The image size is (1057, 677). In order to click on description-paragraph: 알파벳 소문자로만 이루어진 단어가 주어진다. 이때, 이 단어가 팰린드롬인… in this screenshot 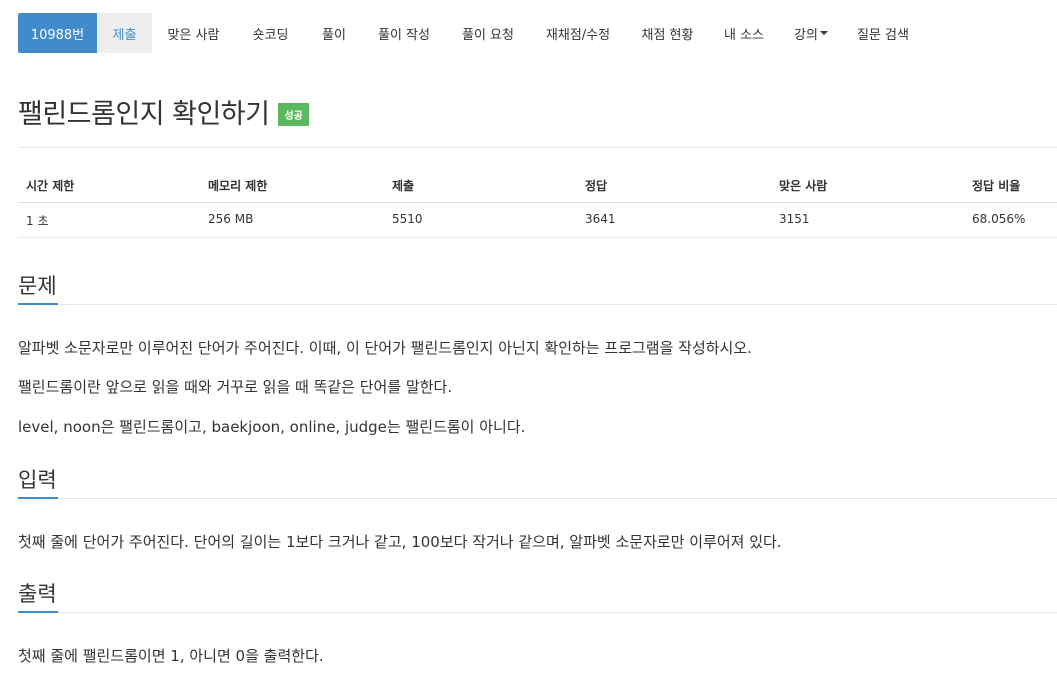, I will do `click(385, 348)`.